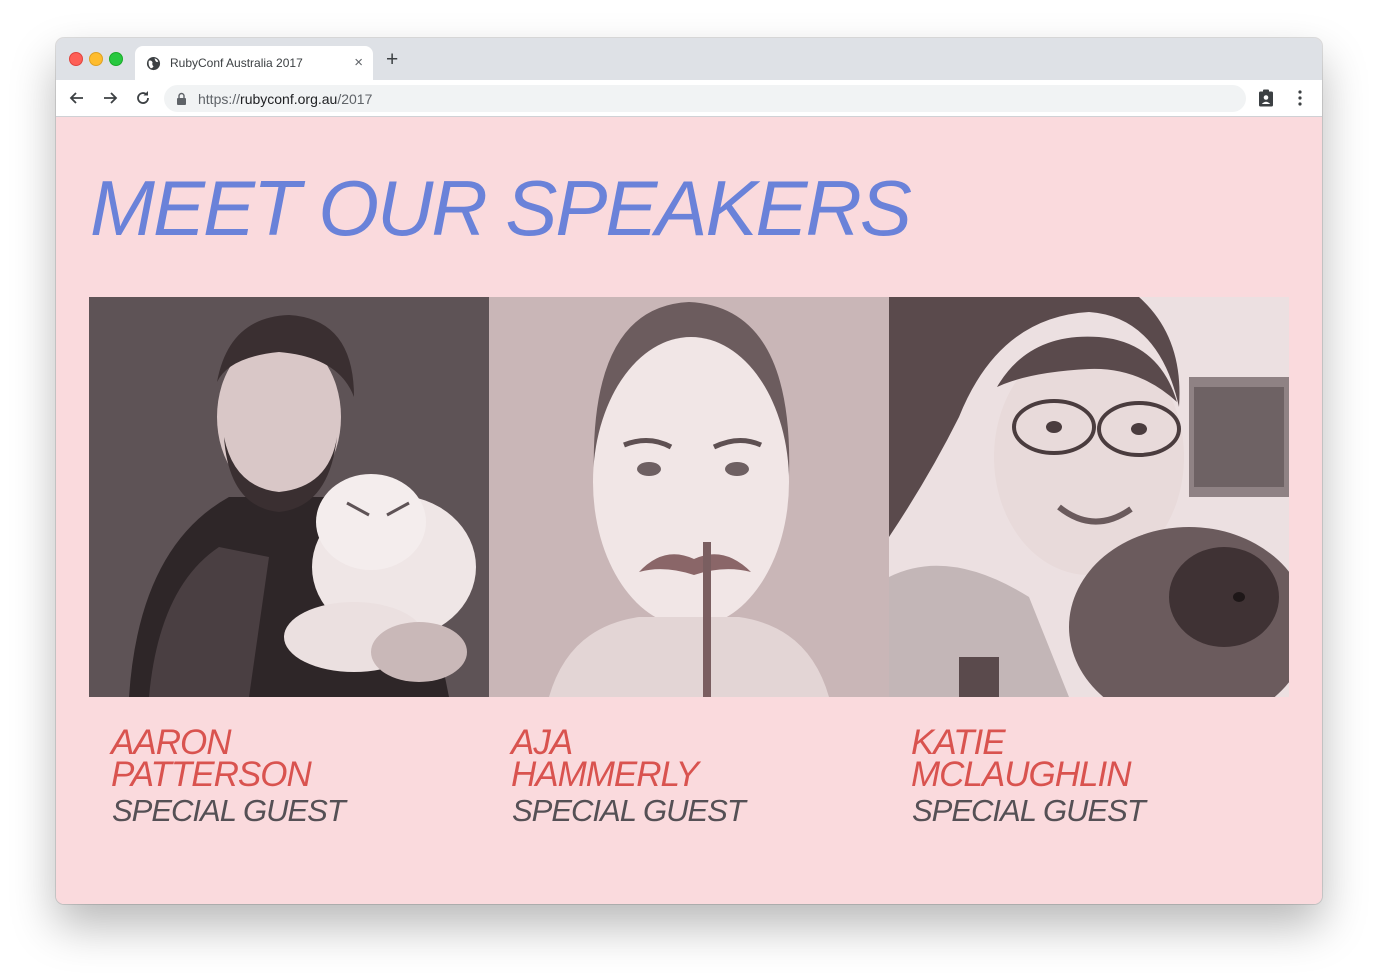  I want to click on speaker-name: KATIE MCLAUGHLIN, so click(1091, 759).